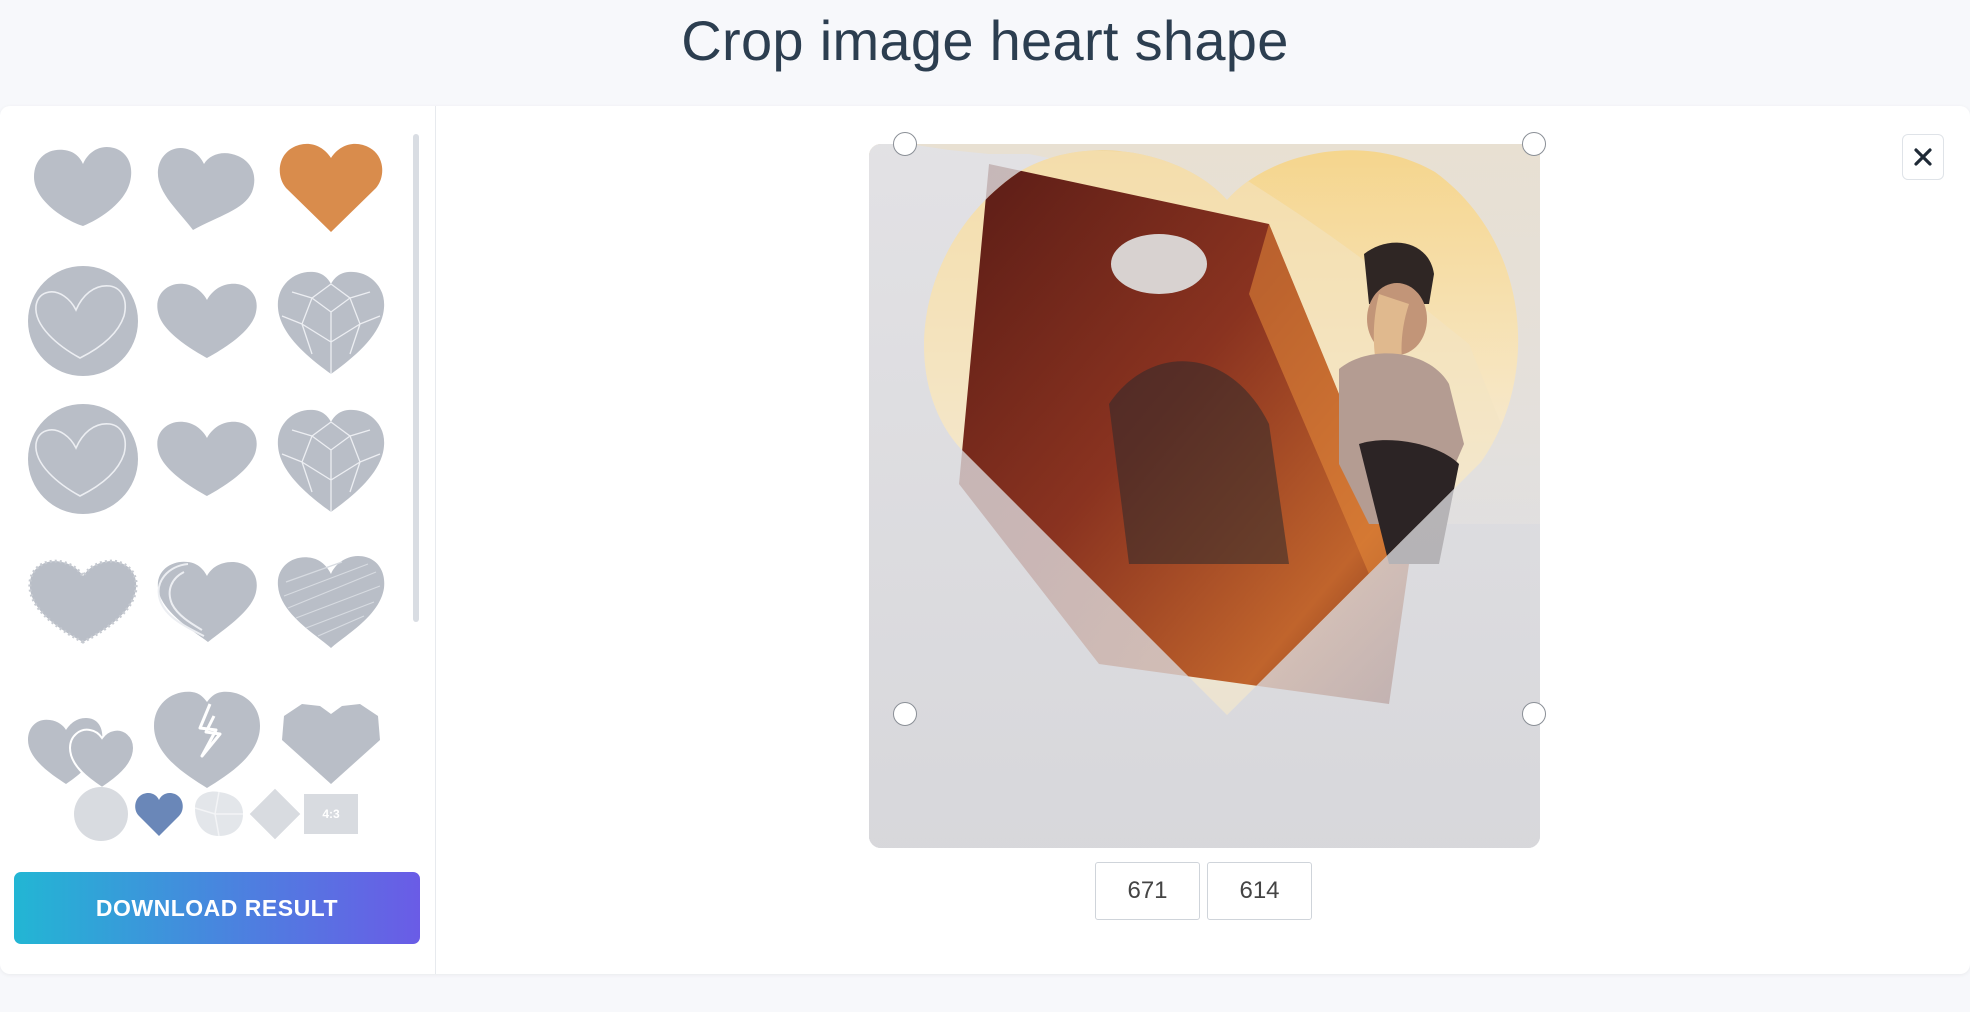 Image resolution: width=1970 pixels, height=1012 pixels. I want to click on shape-heart-pointed, so click(331, 189).